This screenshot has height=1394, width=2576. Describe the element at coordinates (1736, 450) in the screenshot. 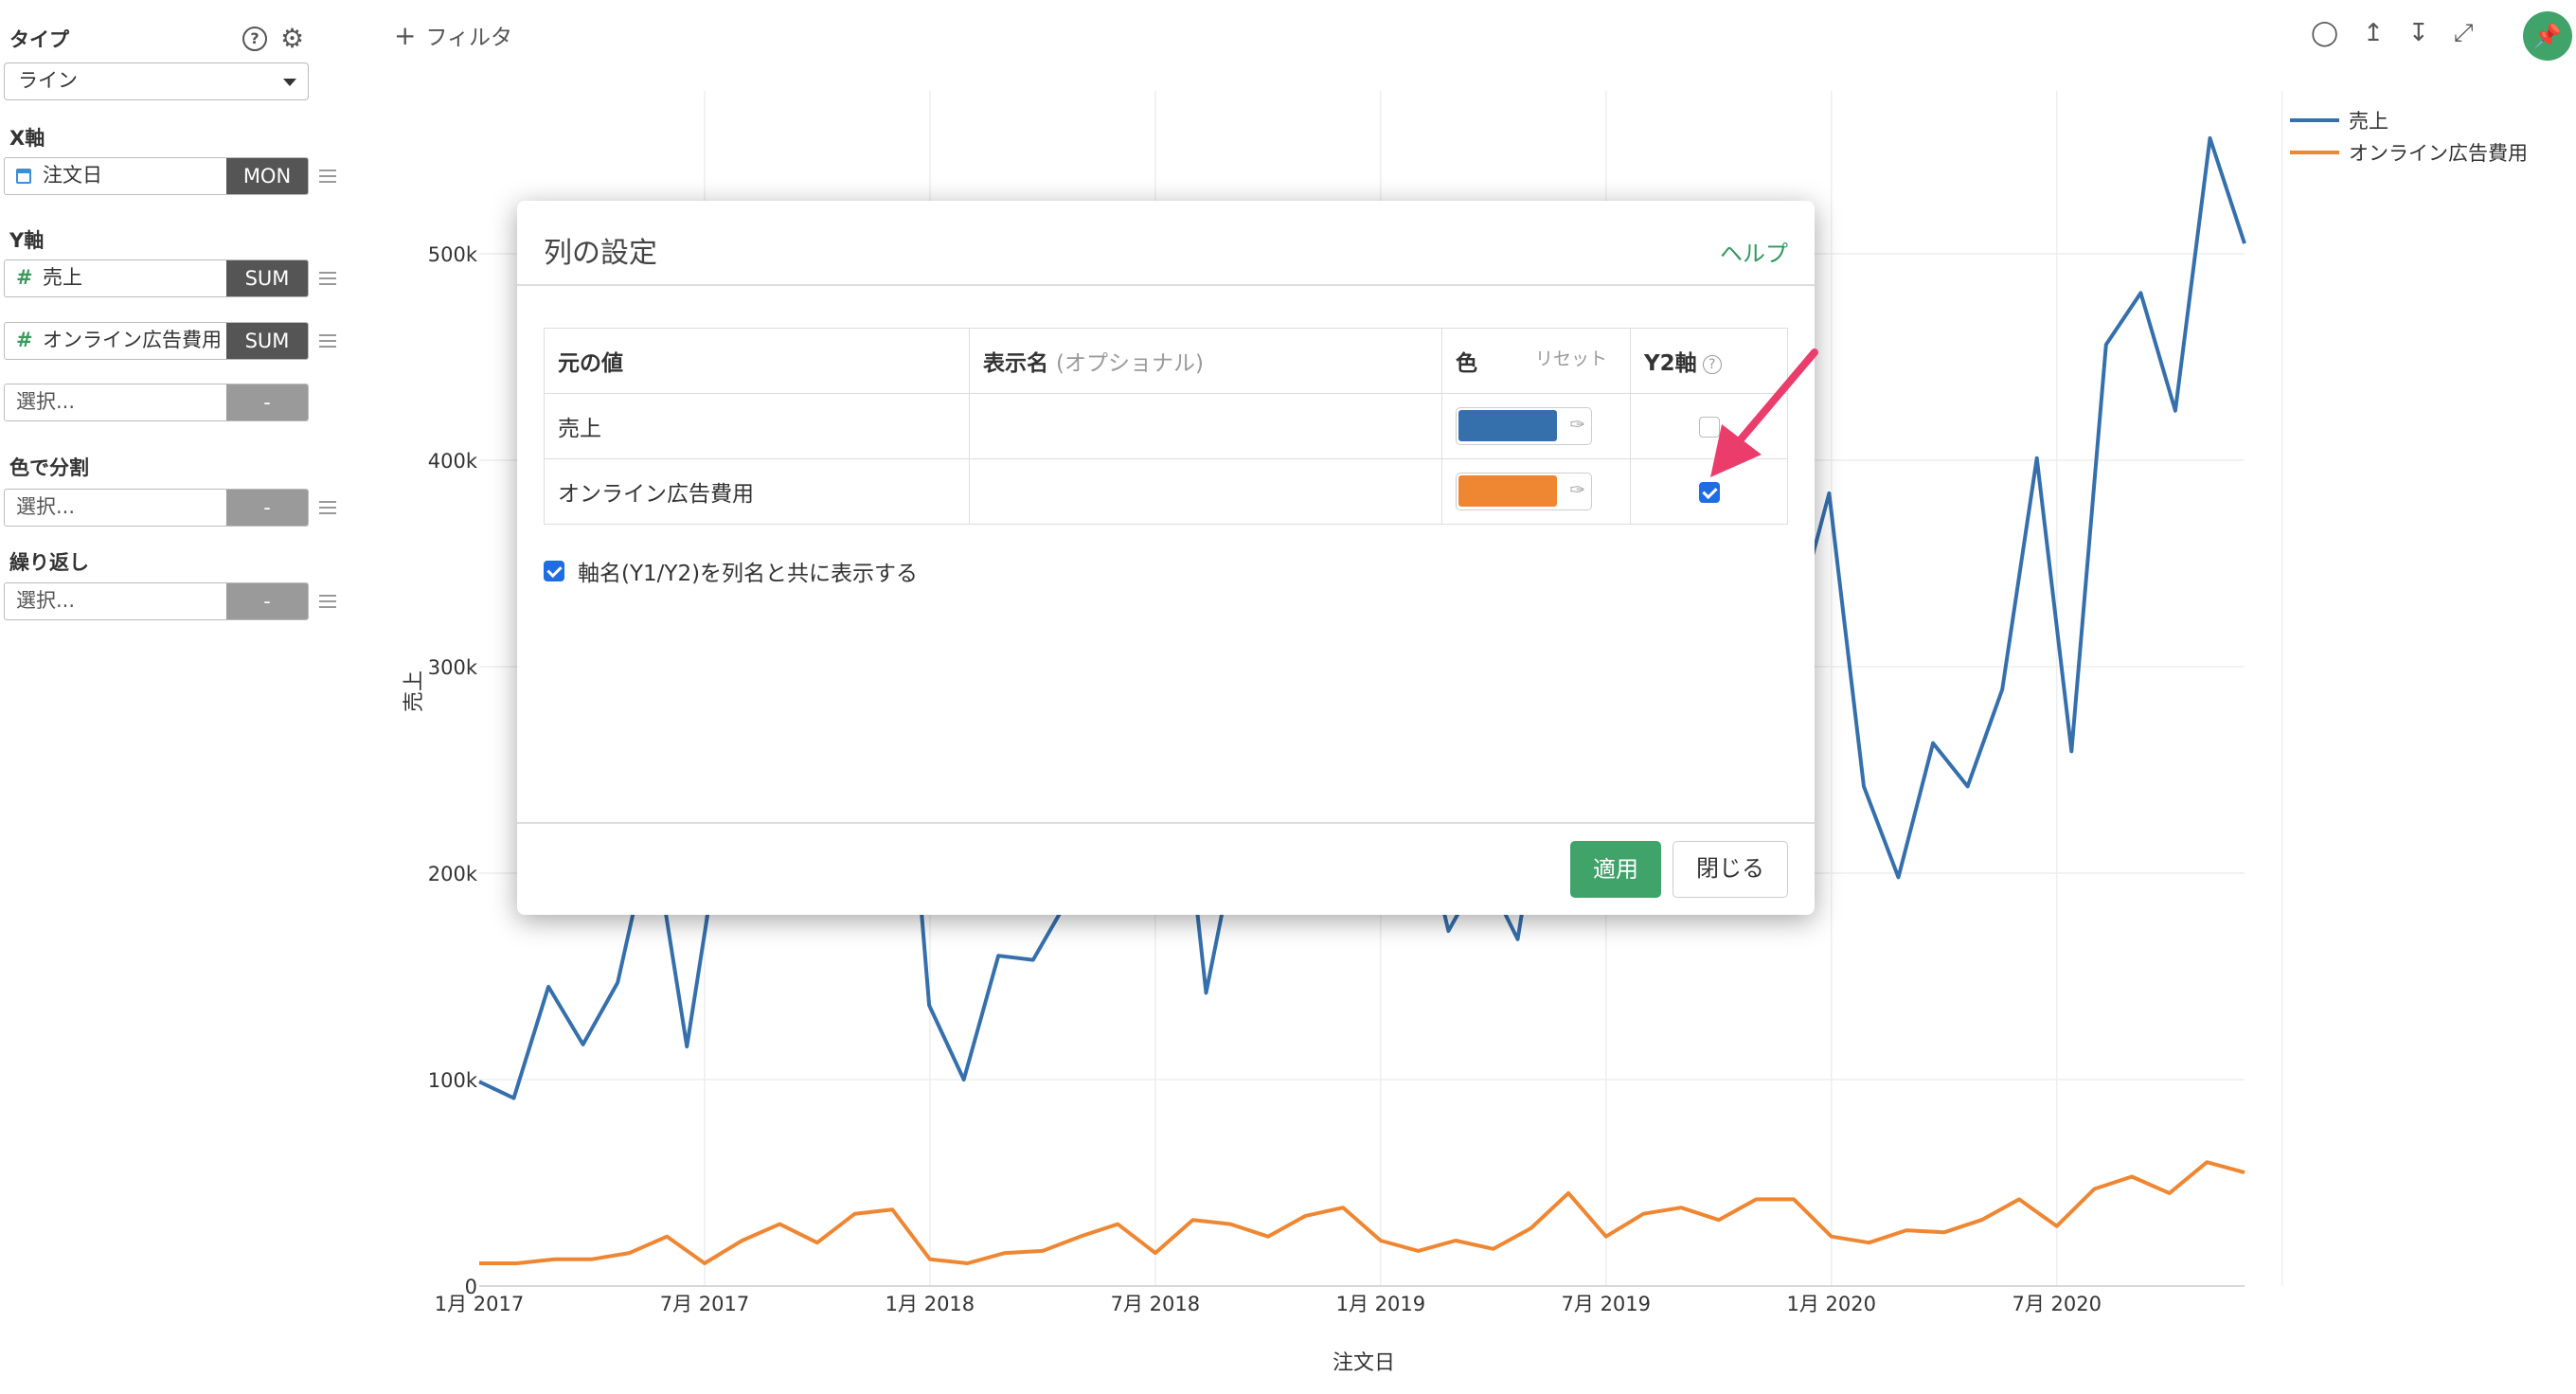

I see `arrow-head` at that location.